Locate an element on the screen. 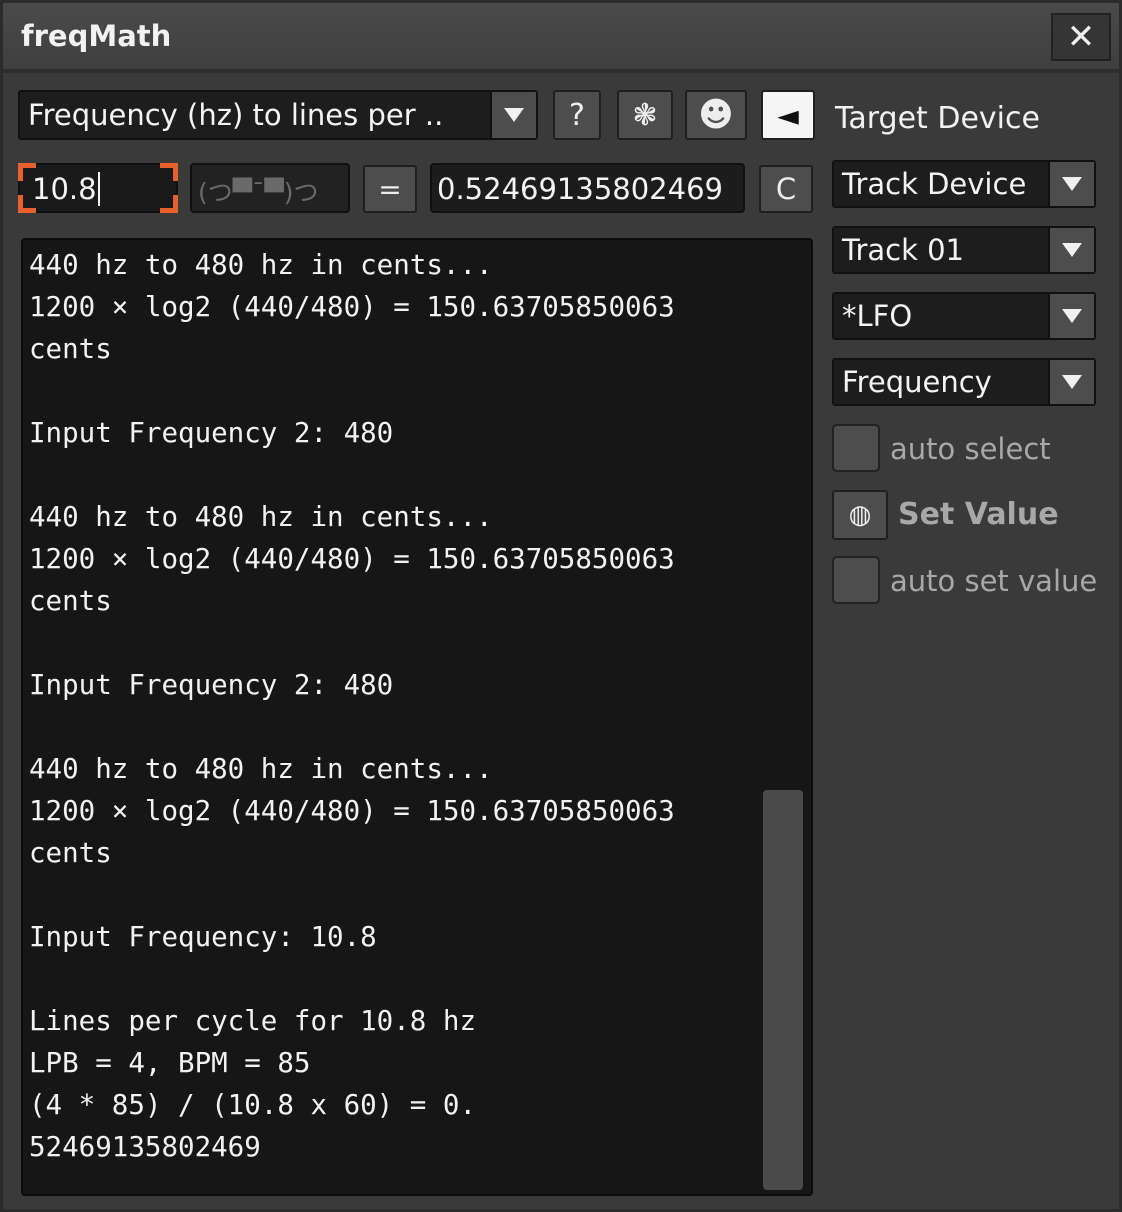 This screenshot has height=1212, width=1122. settings-button: ❃ is located at coordinates (645, 115).